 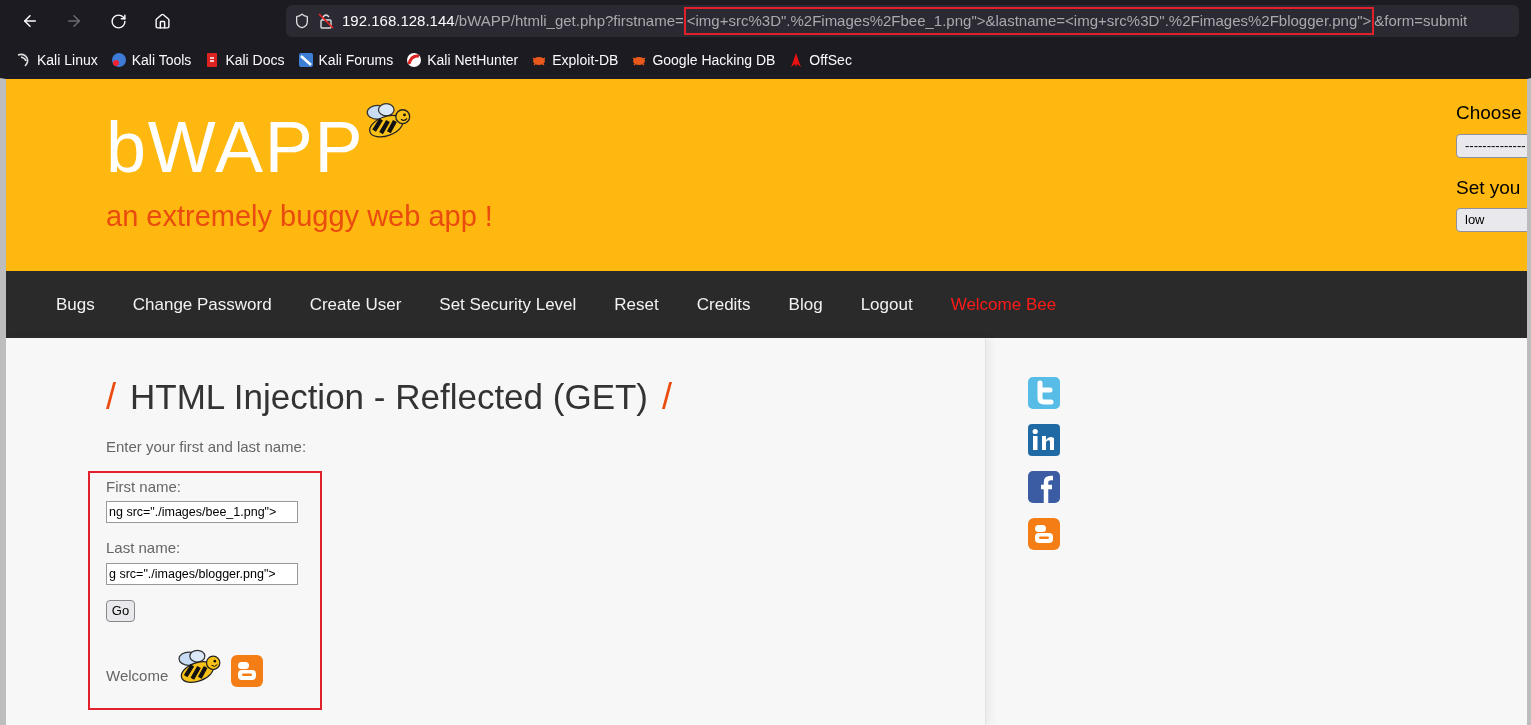 I want to click on facebook-icon, so click(x=1044, y=487).